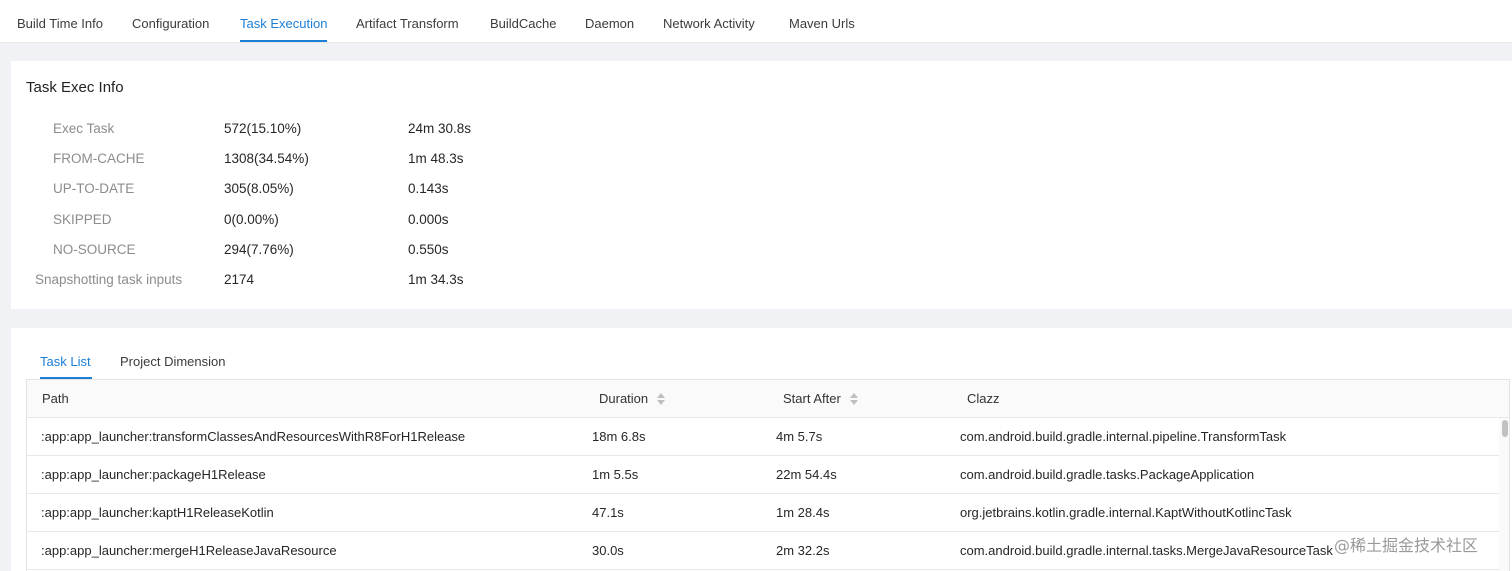 This screenshot has height=571, width=1512. Describe the element at coordinates (428, 188) in the screenshot. I see `stat-time-up-to-date: 0.143s` at that location.